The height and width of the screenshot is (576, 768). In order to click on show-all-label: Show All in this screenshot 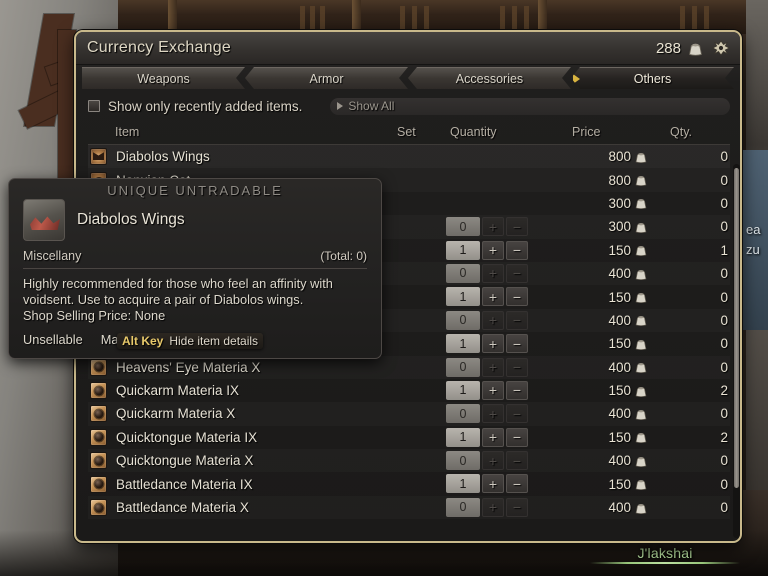, I will do `click(371, 106)`.